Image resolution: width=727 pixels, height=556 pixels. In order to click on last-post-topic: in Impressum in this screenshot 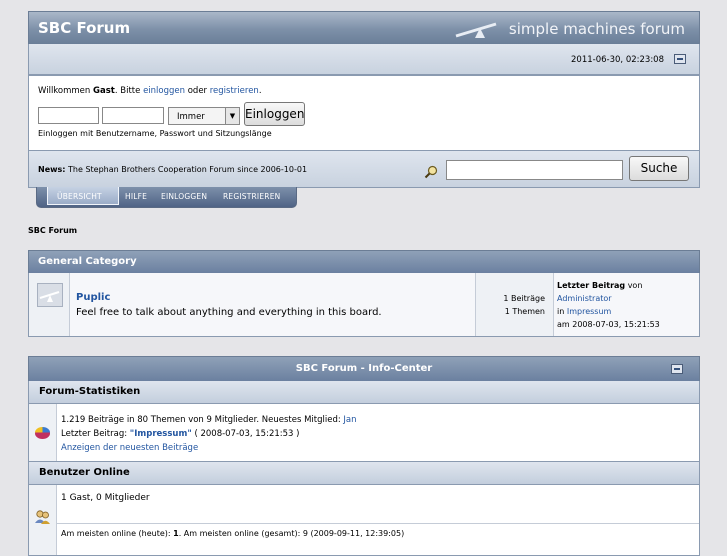, I will do `click(584, 311)`.